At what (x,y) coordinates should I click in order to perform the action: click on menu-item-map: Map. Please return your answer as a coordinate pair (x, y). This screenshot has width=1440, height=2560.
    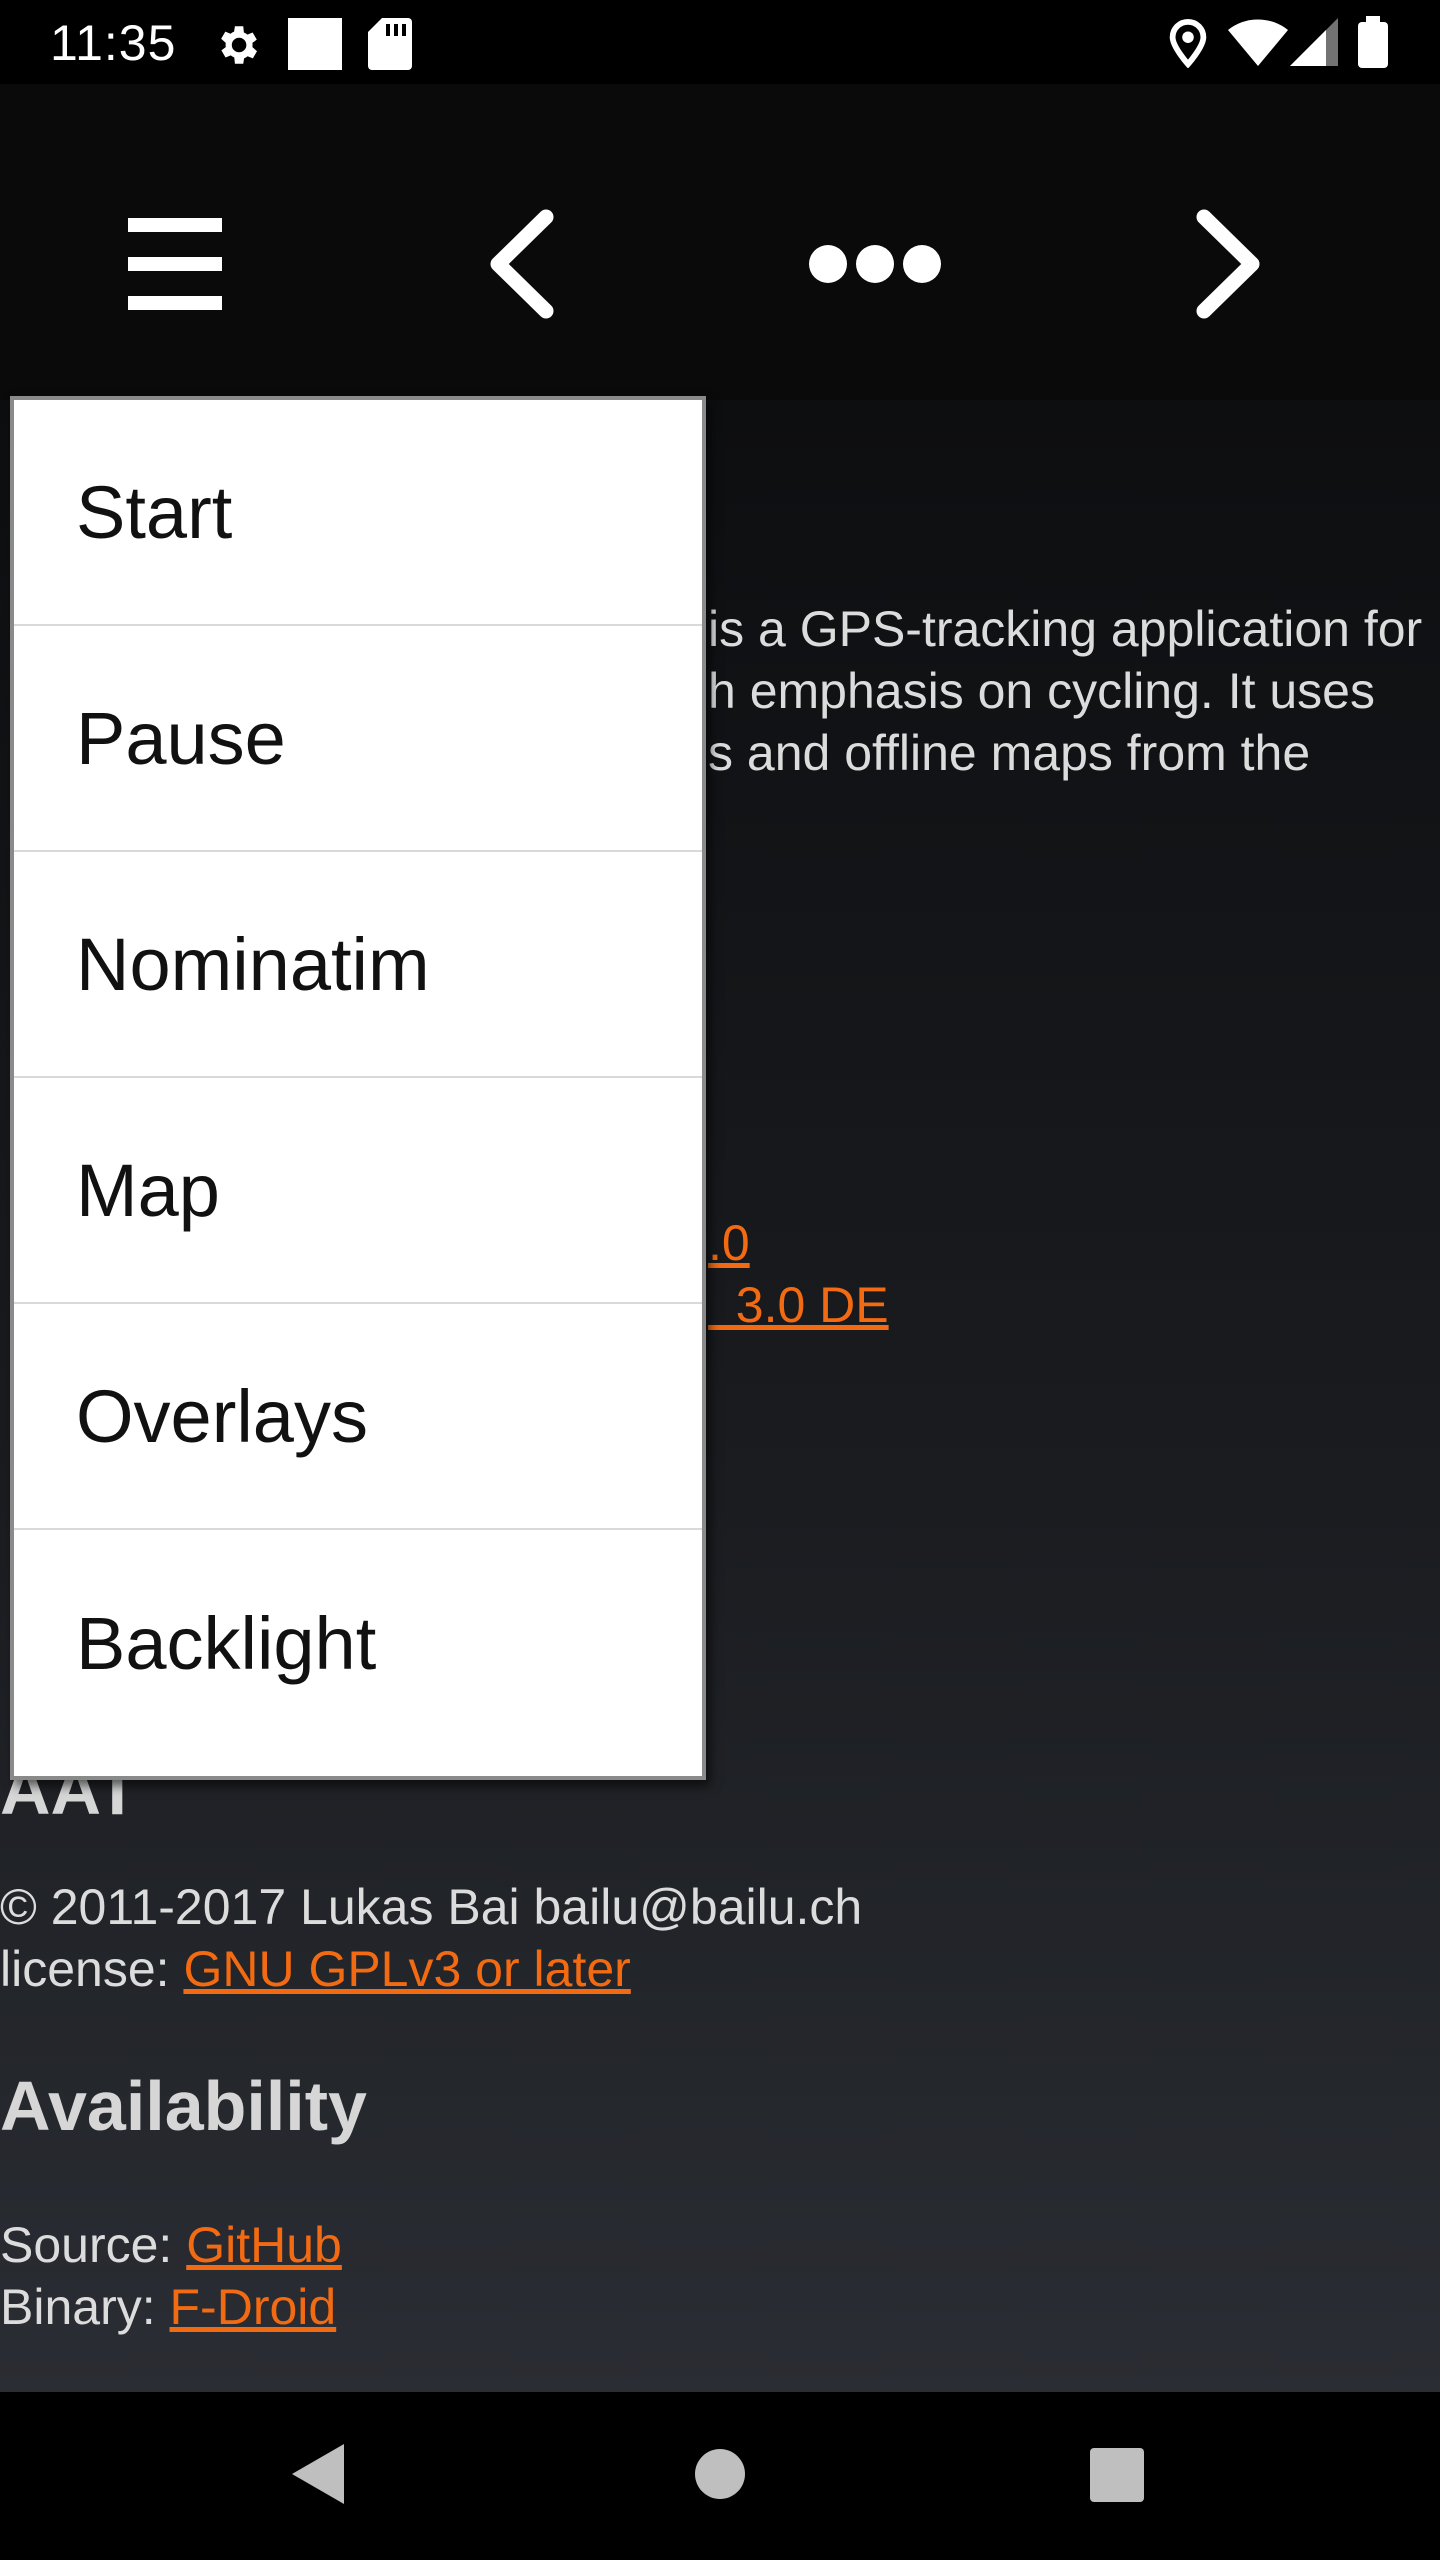
    Looking at the image, I should click on (358, 1191).